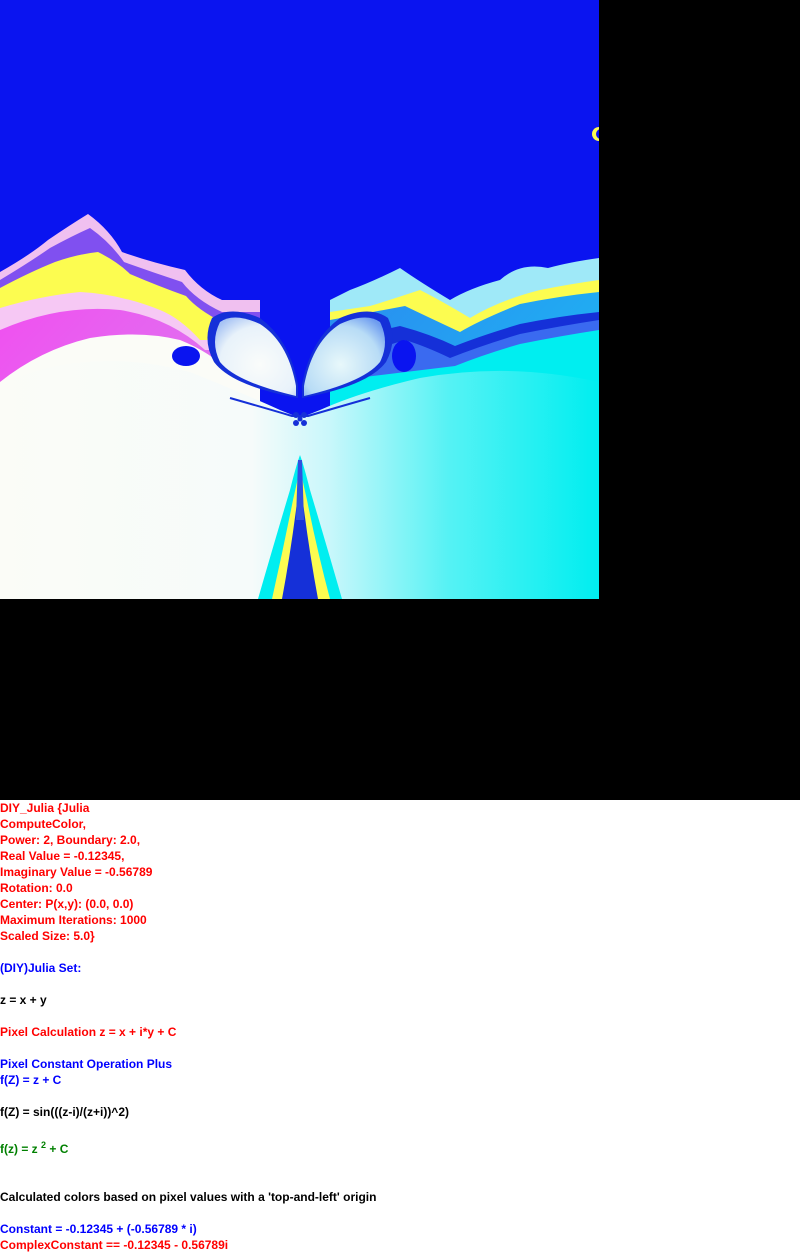  I want to click on formula-power-prefix: f(z) = z, so click(19, 1149).